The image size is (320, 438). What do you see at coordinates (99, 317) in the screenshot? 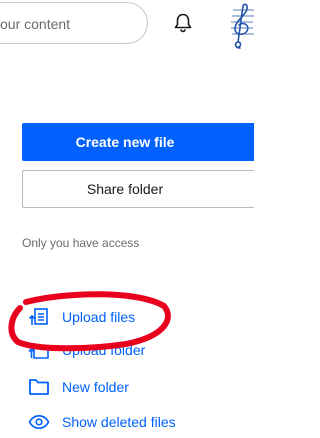
I see `upload-files-label: Upload files` at bounding box center [99, 317].